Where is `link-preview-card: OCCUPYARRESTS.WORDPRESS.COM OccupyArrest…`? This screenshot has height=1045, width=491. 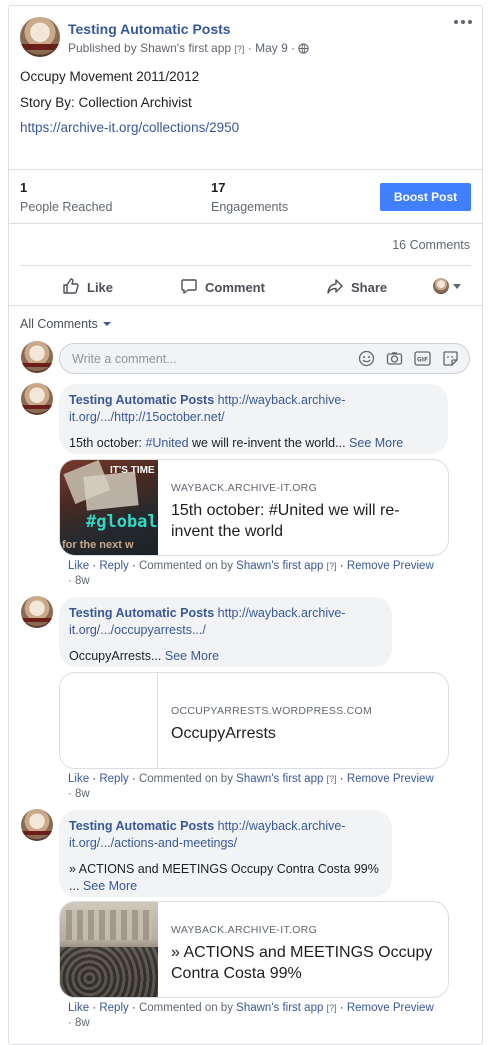 link-preview-card: OCCUPYARRESTS.WORDPRESS.COM OccupyArrest… is located at coordinates (254, 720).